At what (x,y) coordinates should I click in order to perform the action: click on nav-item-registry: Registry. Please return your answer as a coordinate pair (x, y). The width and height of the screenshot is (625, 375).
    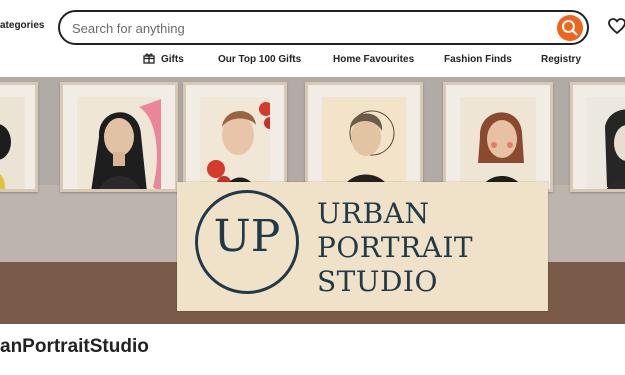
    Looking at the image, I should click on (561, 59).